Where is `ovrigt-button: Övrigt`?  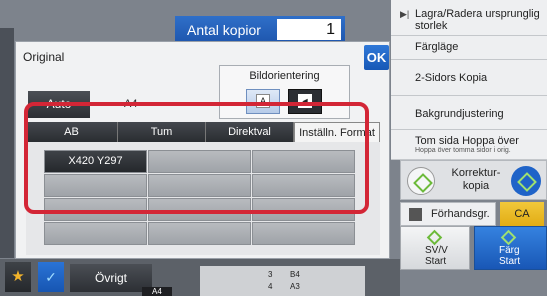
ovrigt-button: Övrigt is located at coordinates (111, 278).